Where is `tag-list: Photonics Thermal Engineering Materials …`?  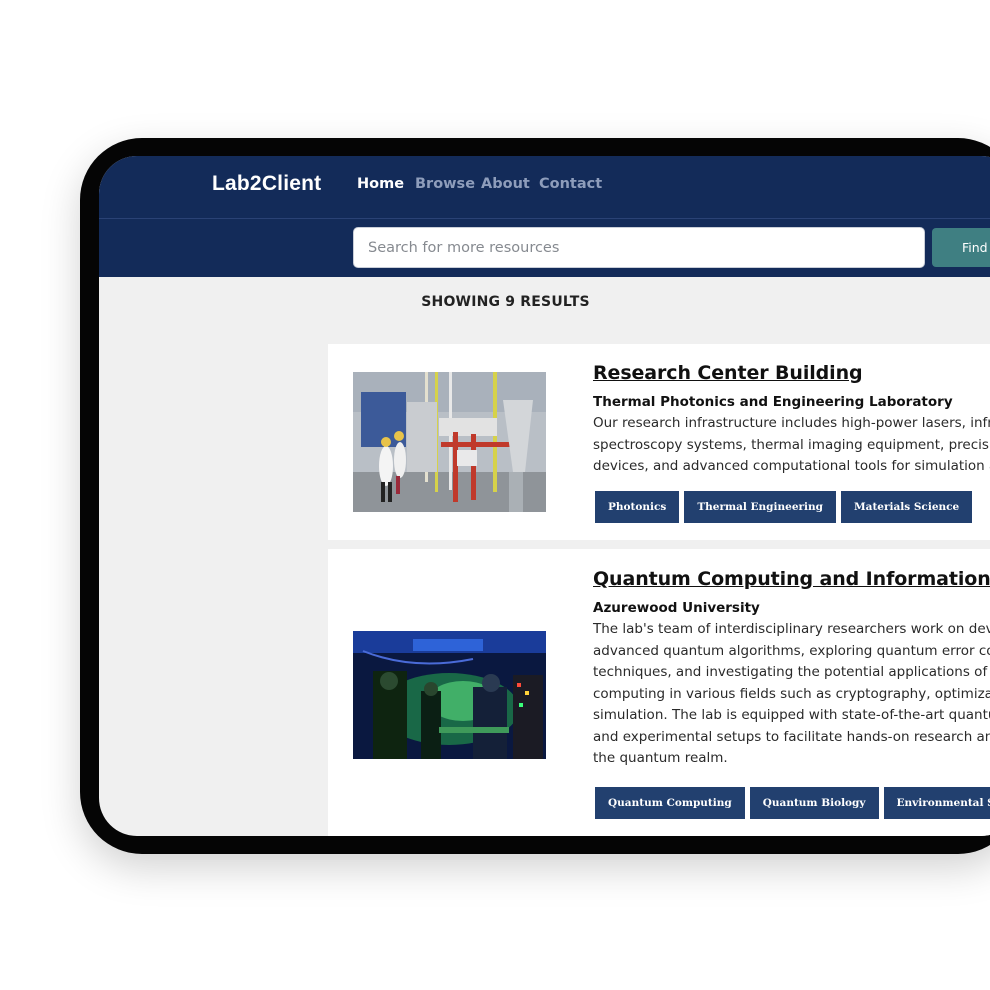
tag-list: Photonics Thermal Engineering Materials … is located at coordinates (784, 507).